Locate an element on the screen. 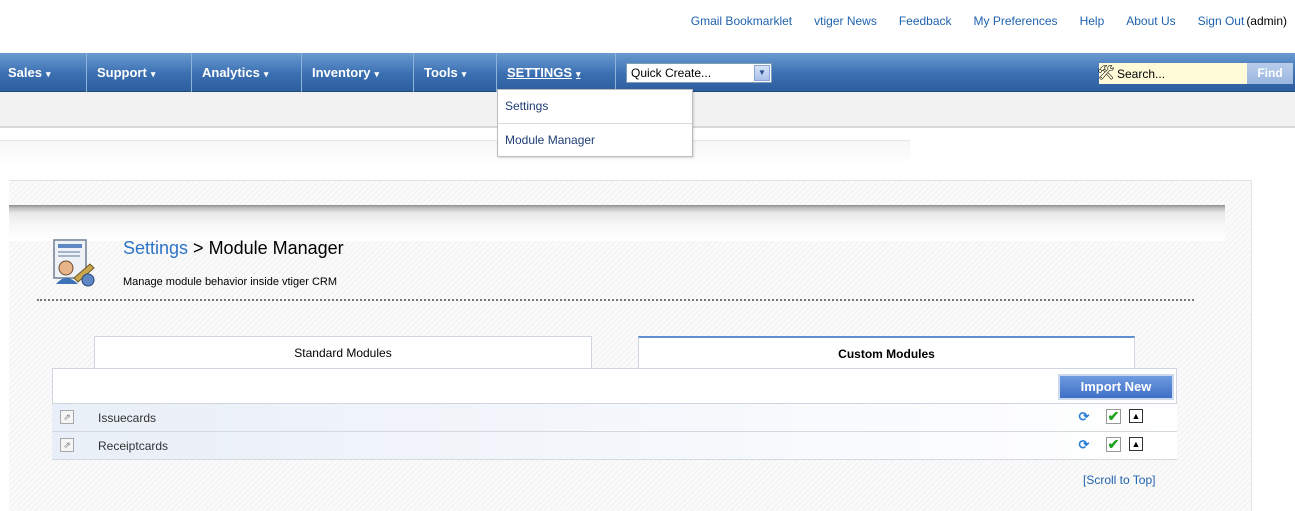 Image resolution: width=1295 pixels, height=511 pixels. gmail-bookmarklet-link: Gmail Bookmarklet is located at coordinates (741, 23).